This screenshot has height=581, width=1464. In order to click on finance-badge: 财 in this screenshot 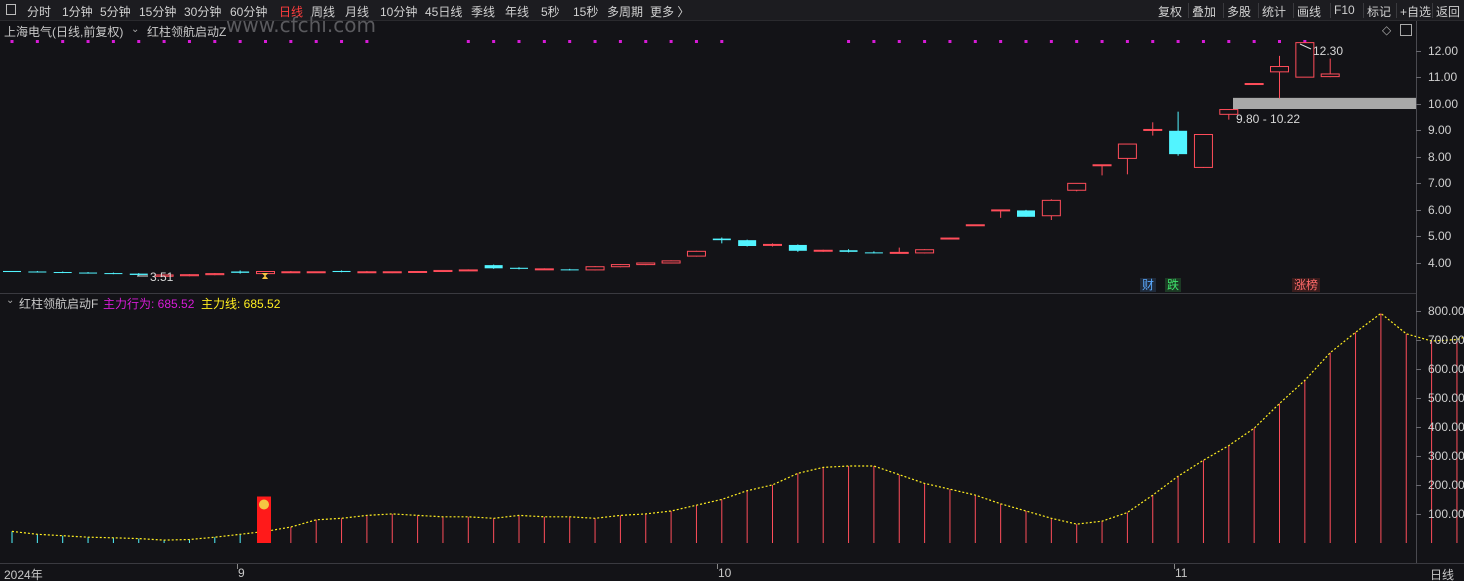, I will do `click(1148, 285)`.